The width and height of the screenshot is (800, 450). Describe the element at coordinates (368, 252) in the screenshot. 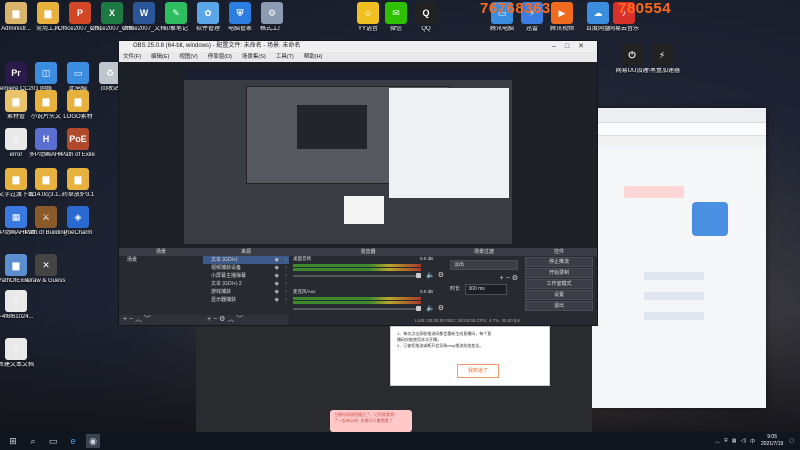

I see `mixer-header: 混音器` at that location.